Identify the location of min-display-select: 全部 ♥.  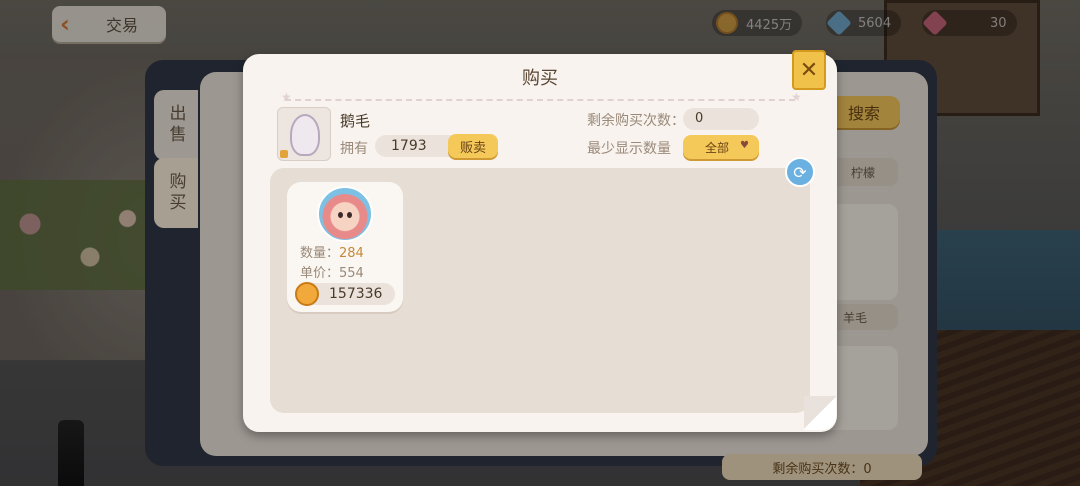
(721, 147).